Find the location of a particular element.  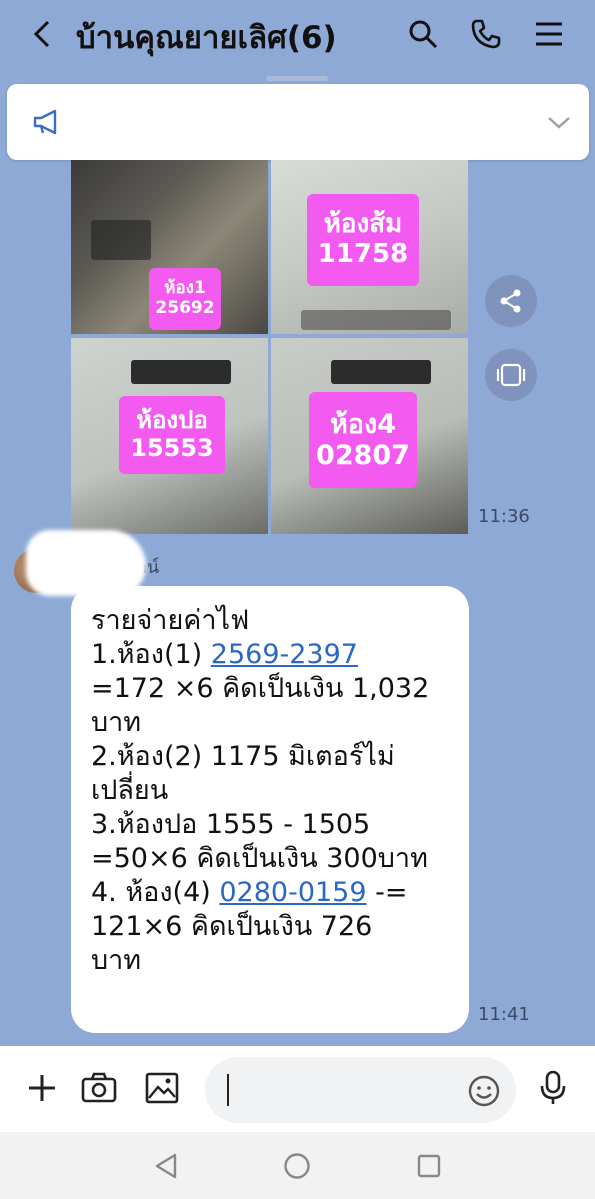

message-input is located at coordinates (360, 1090).